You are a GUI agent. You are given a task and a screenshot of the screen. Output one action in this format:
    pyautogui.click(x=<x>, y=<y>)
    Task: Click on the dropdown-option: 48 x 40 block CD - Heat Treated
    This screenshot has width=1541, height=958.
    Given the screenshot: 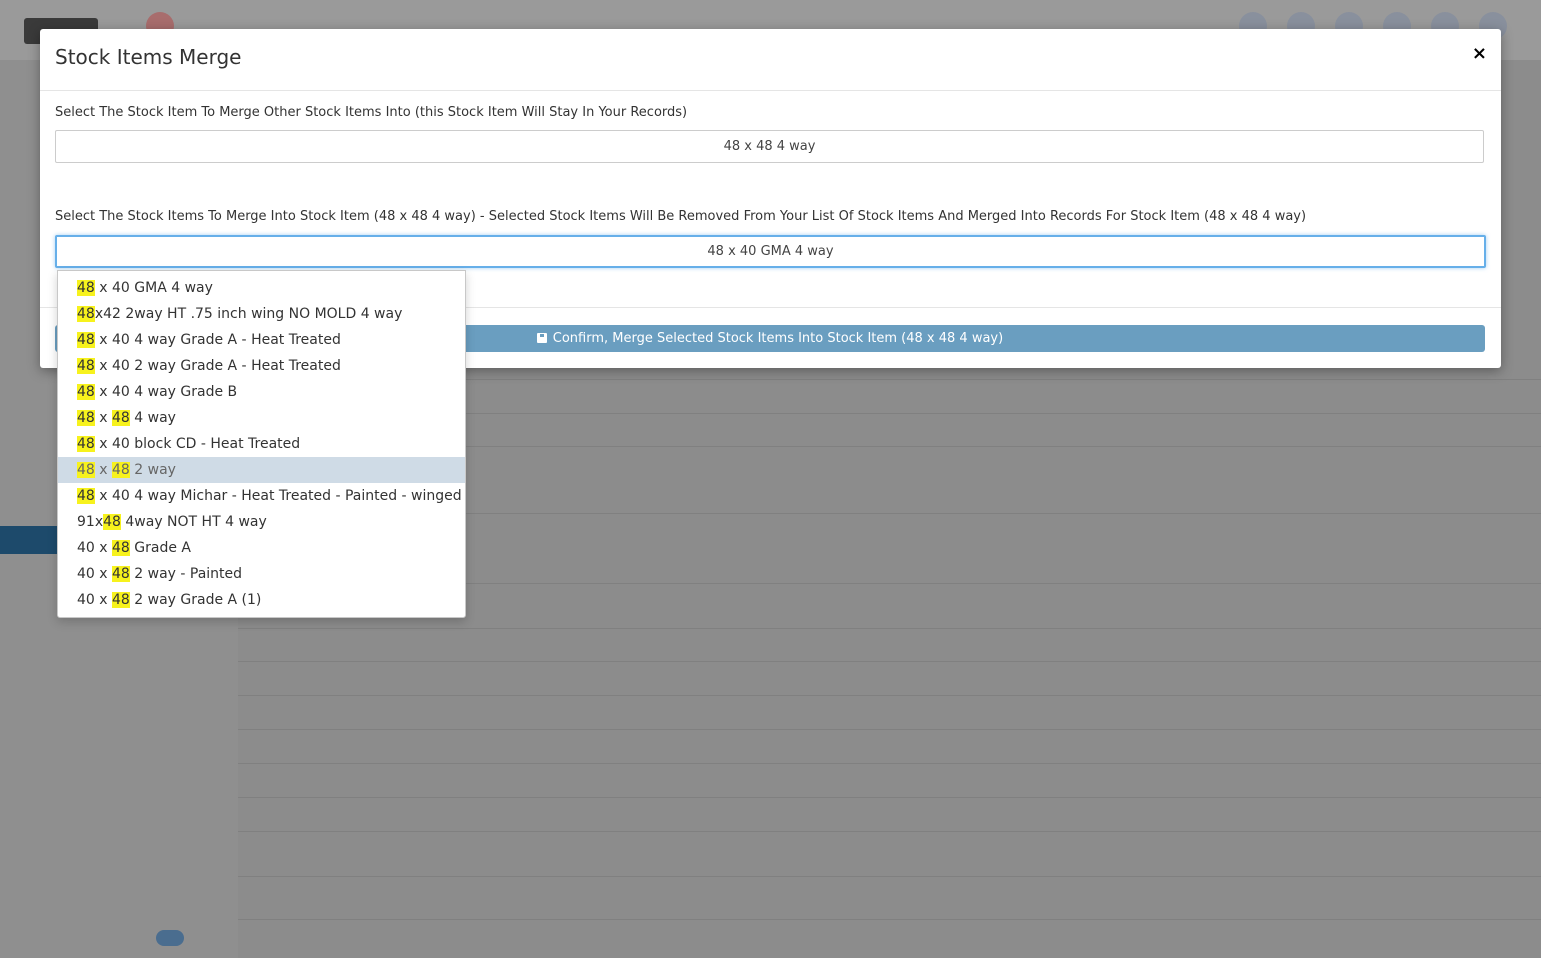 What is the action you would take?
    pyautogui.click(x=261, y=444)
    